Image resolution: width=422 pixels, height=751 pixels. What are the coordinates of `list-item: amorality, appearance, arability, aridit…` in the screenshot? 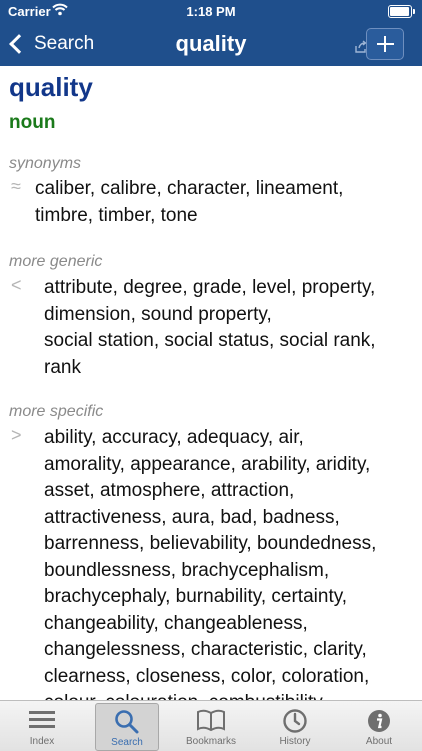 It's located at (207, 464).